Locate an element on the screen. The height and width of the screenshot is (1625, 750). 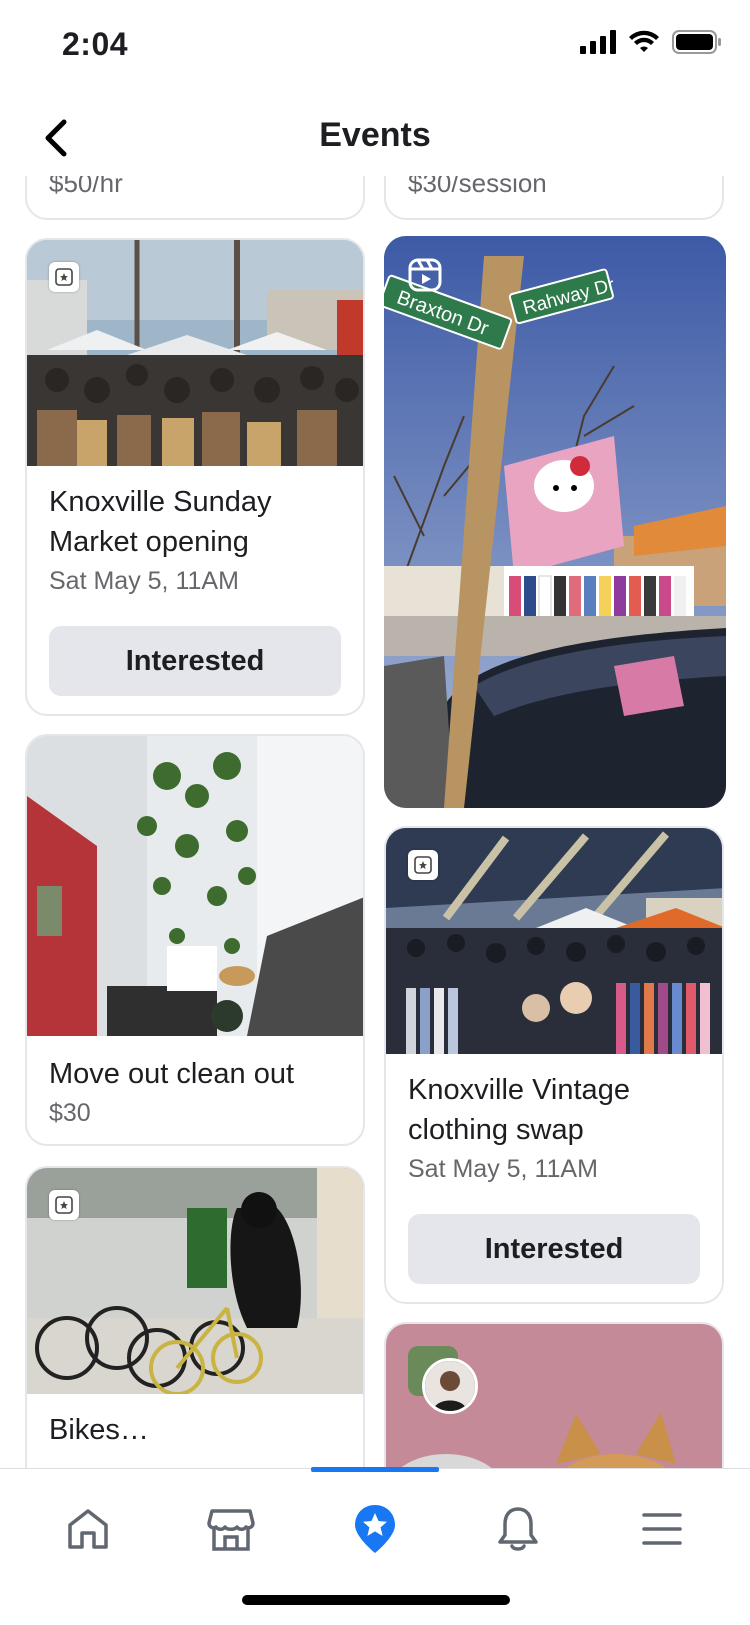
tab-notifications is located at coordinates (518, 1529).